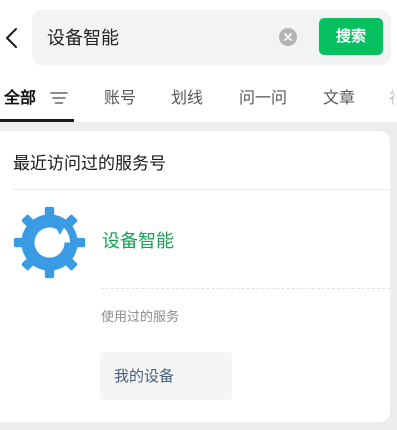  I want to click on tabs-fade-edge, so click(390, 97).